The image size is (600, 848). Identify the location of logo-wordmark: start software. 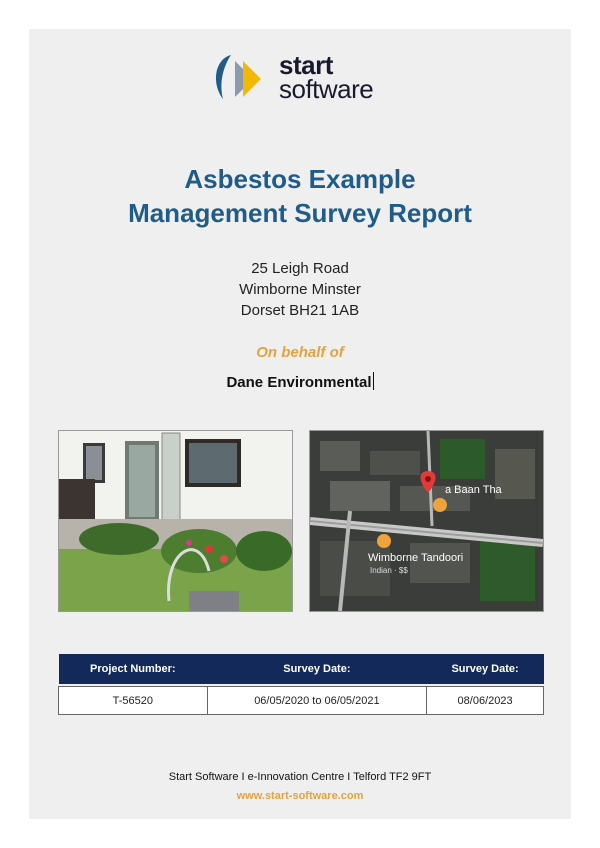
(326, 78).